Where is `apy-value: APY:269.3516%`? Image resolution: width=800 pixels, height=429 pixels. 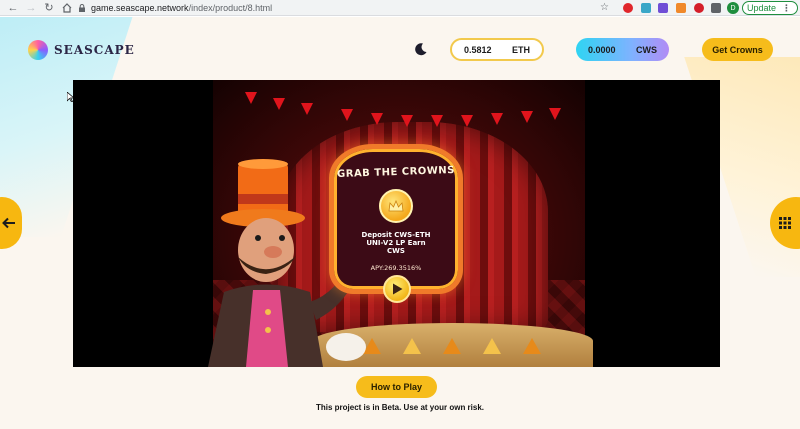 apy-value: APY:269.3516% is located at coordinates (396, 268).